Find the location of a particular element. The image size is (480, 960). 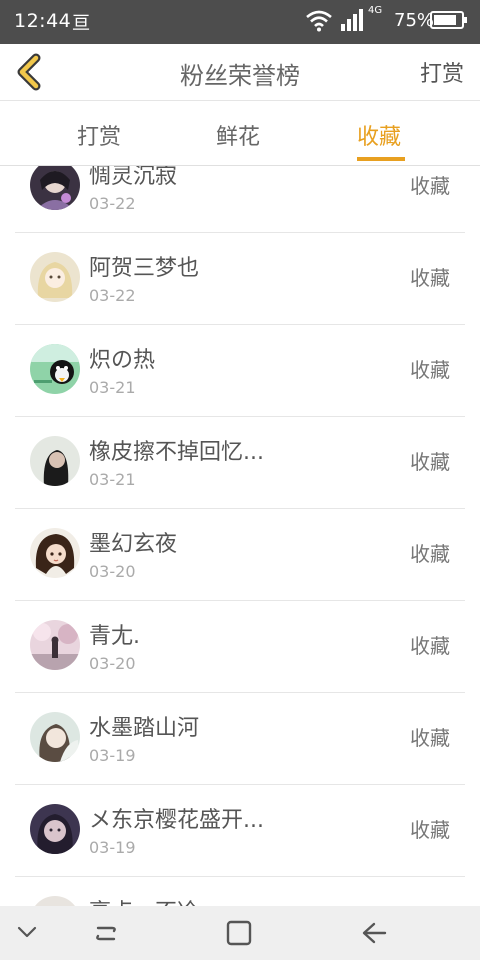

list-item: 亭点、不冷 is located at coordinates (240, 891).